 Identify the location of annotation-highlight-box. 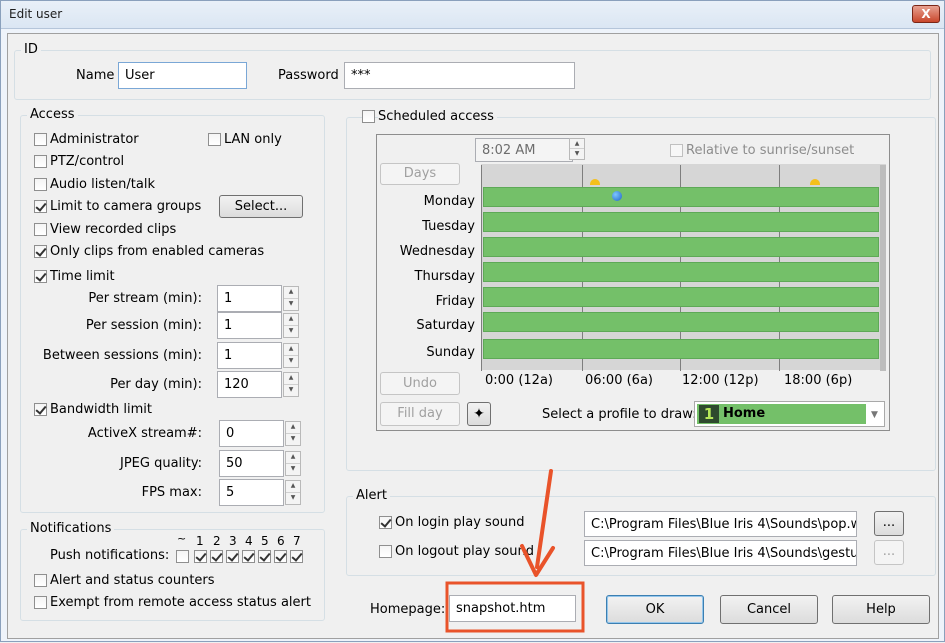
(515, 607).